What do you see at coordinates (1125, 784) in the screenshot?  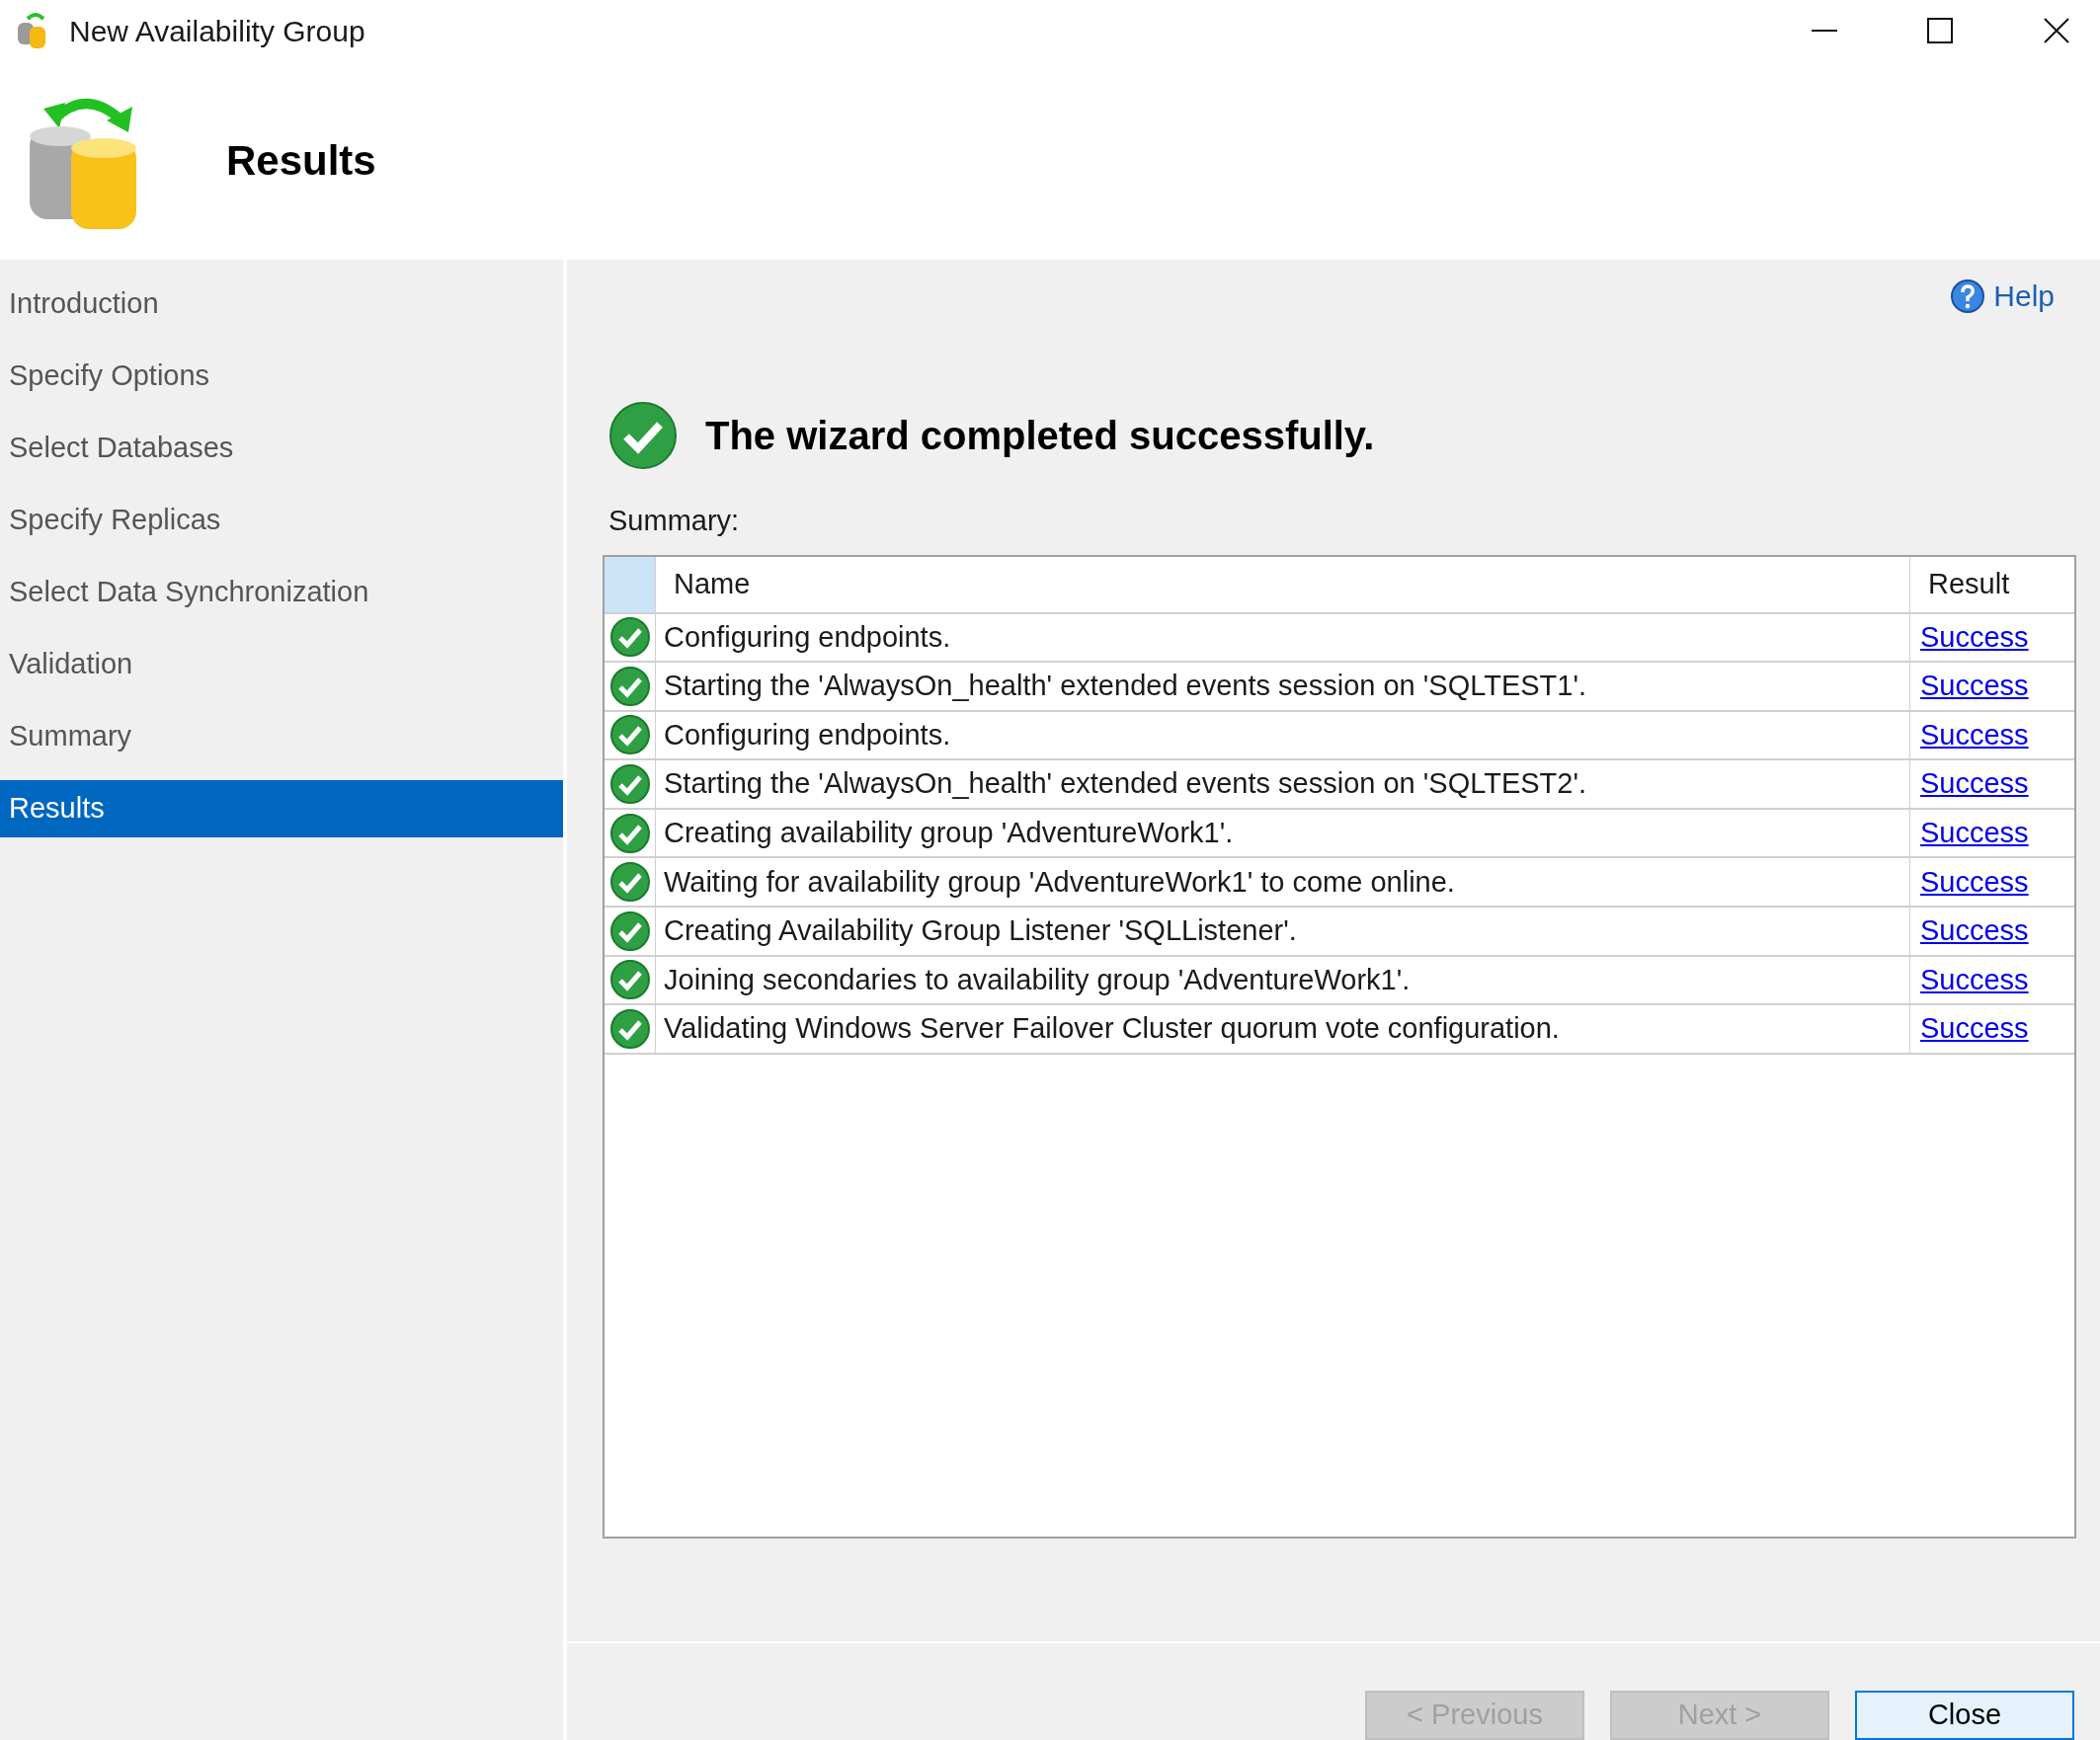 I see `table-cell-text: Starting the 'AlwaysOn_health' extended events session on 'SQLTEST2'.` at bounding box center [1125, 784].